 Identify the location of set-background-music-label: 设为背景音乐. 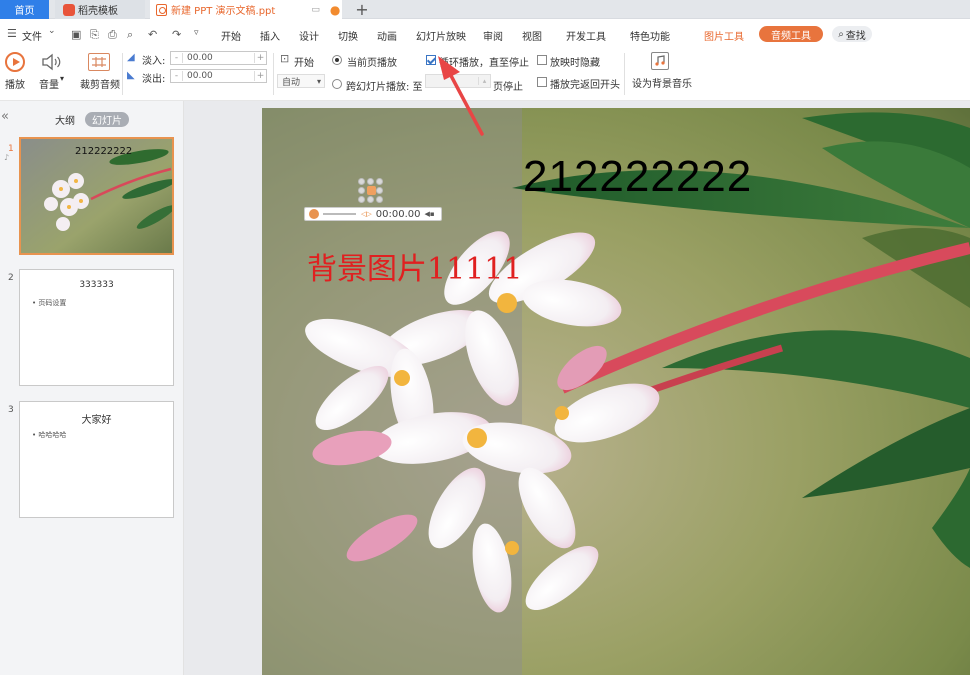
(662, 82).